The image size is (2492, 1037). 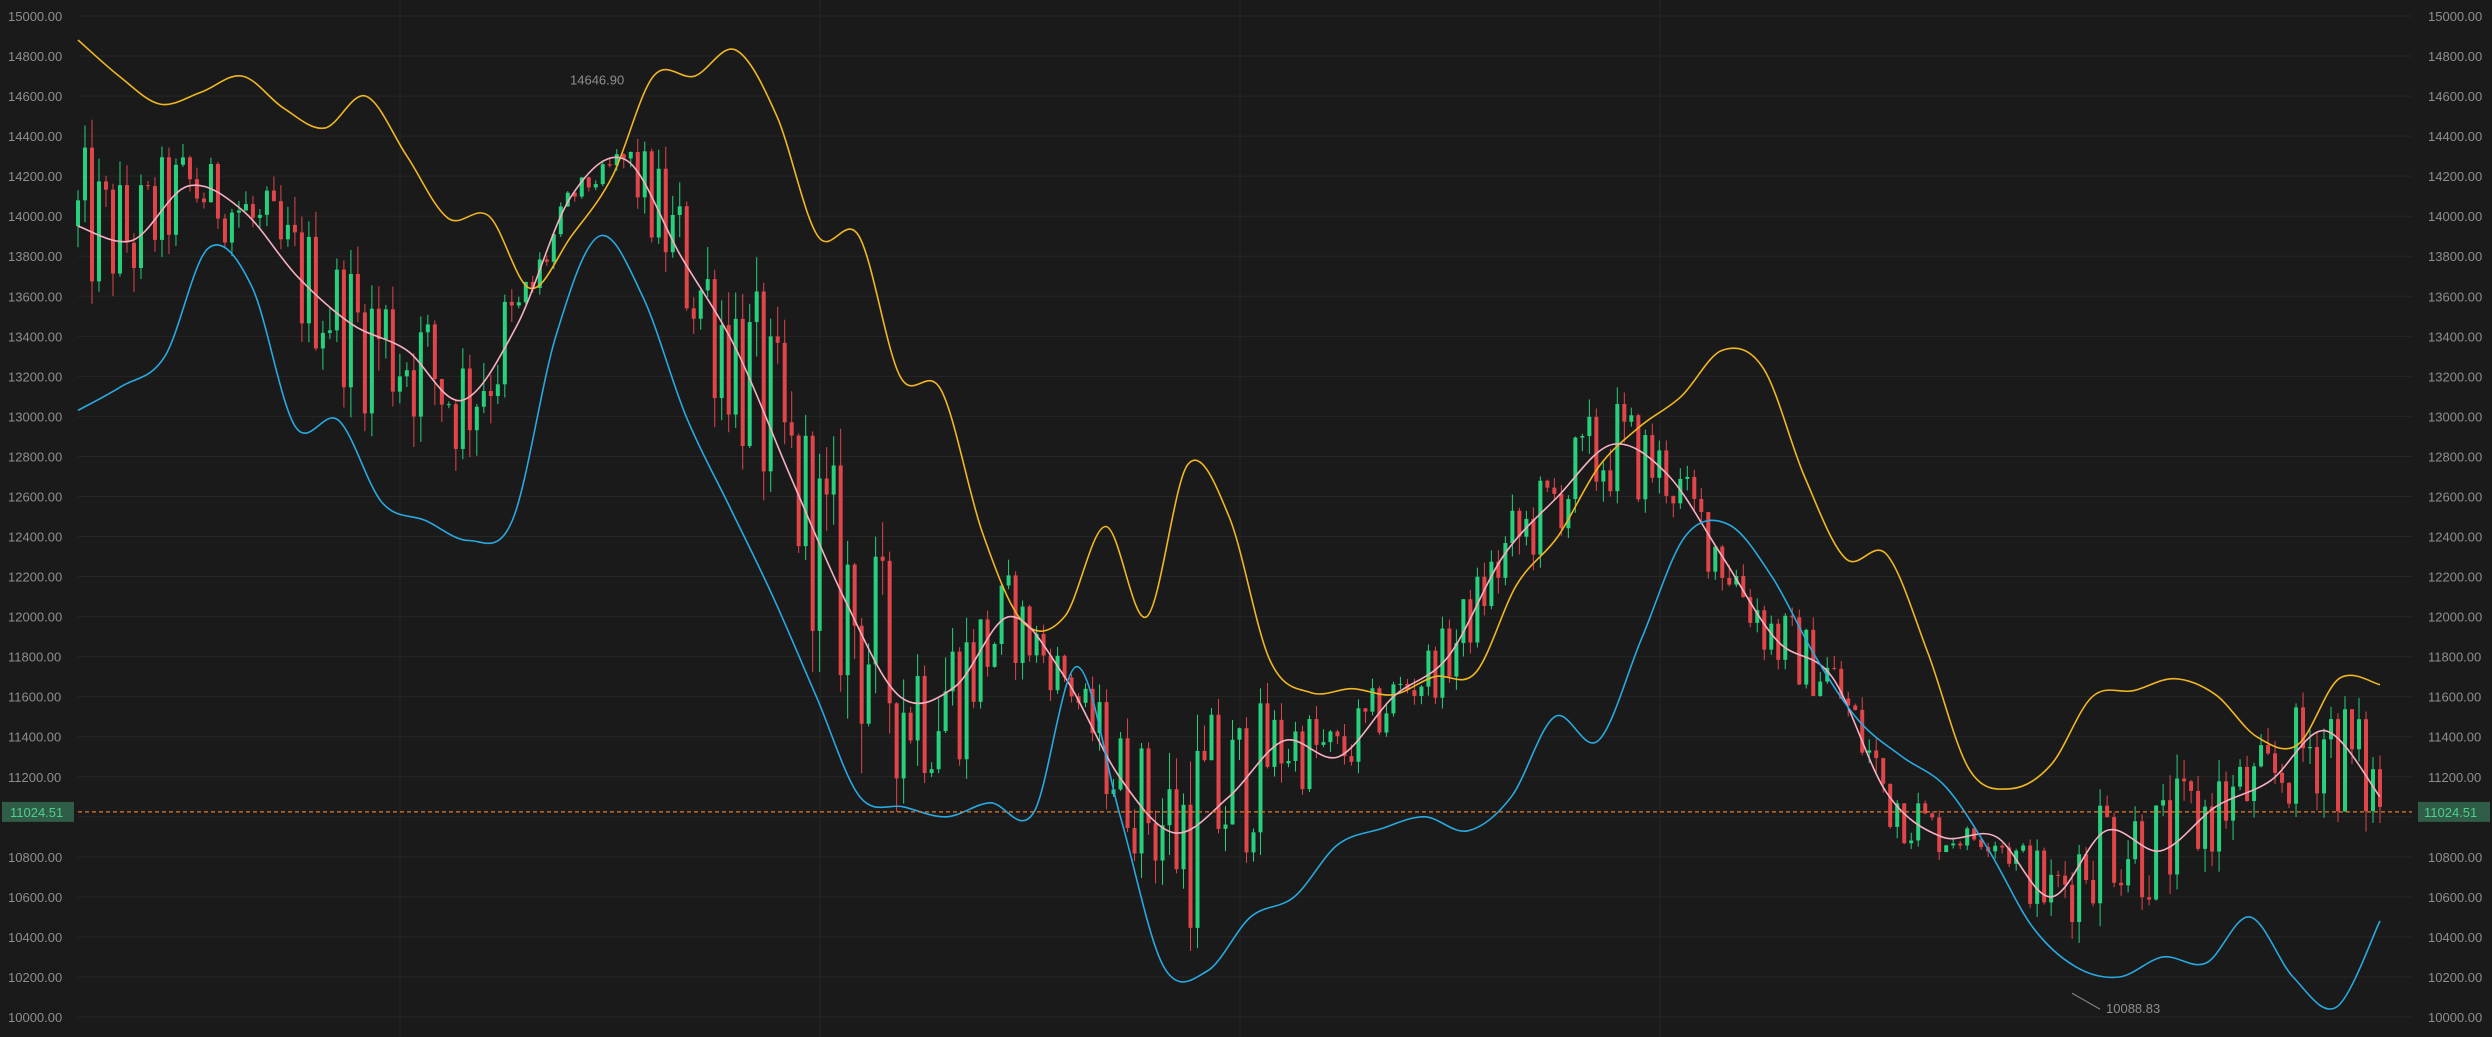 I want to click on y-tick-label-left: 11400.00, so click(x=34, y=737).